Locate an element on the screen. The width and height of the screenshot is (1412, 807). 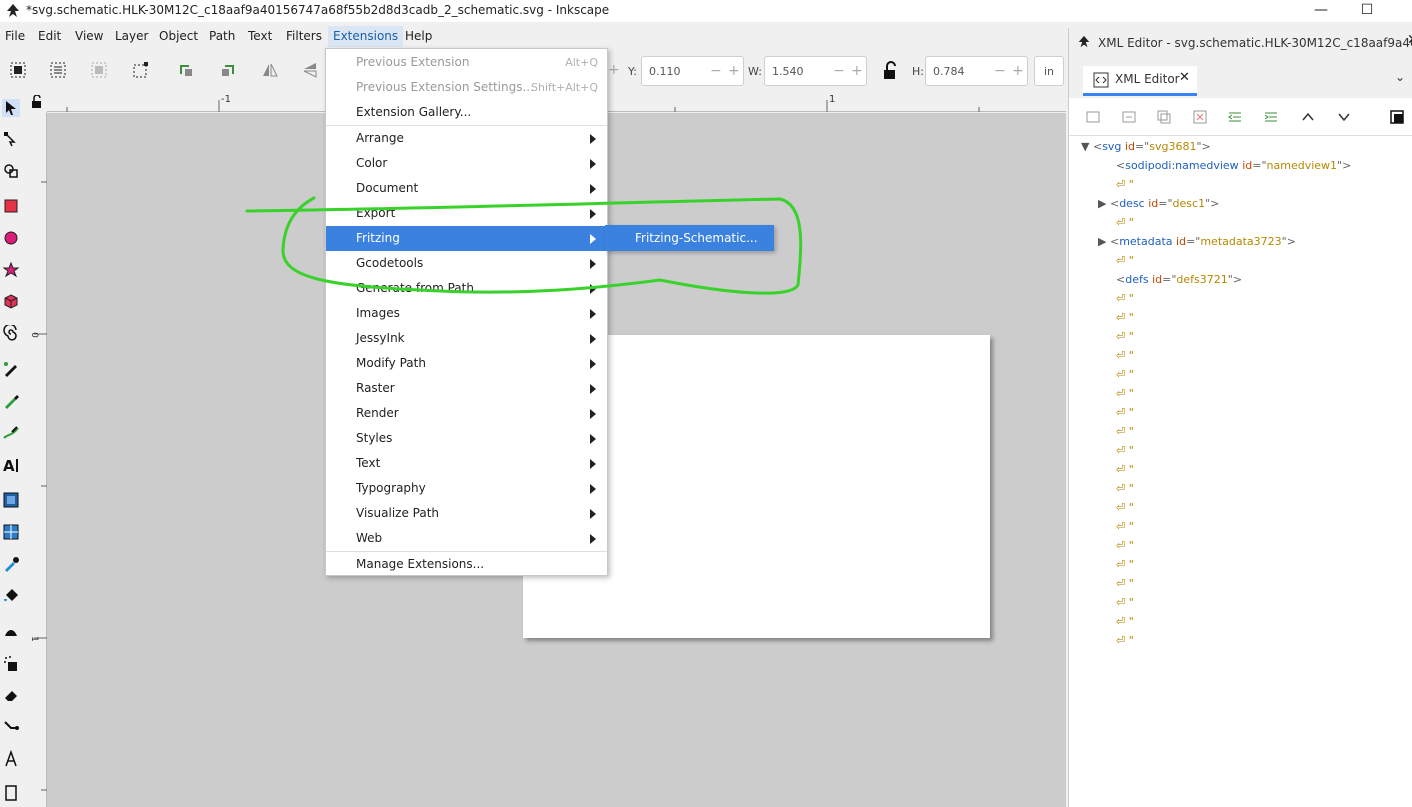
tab-xml-editor: XML Editor ✕ is located at coordinates (1140, 81).